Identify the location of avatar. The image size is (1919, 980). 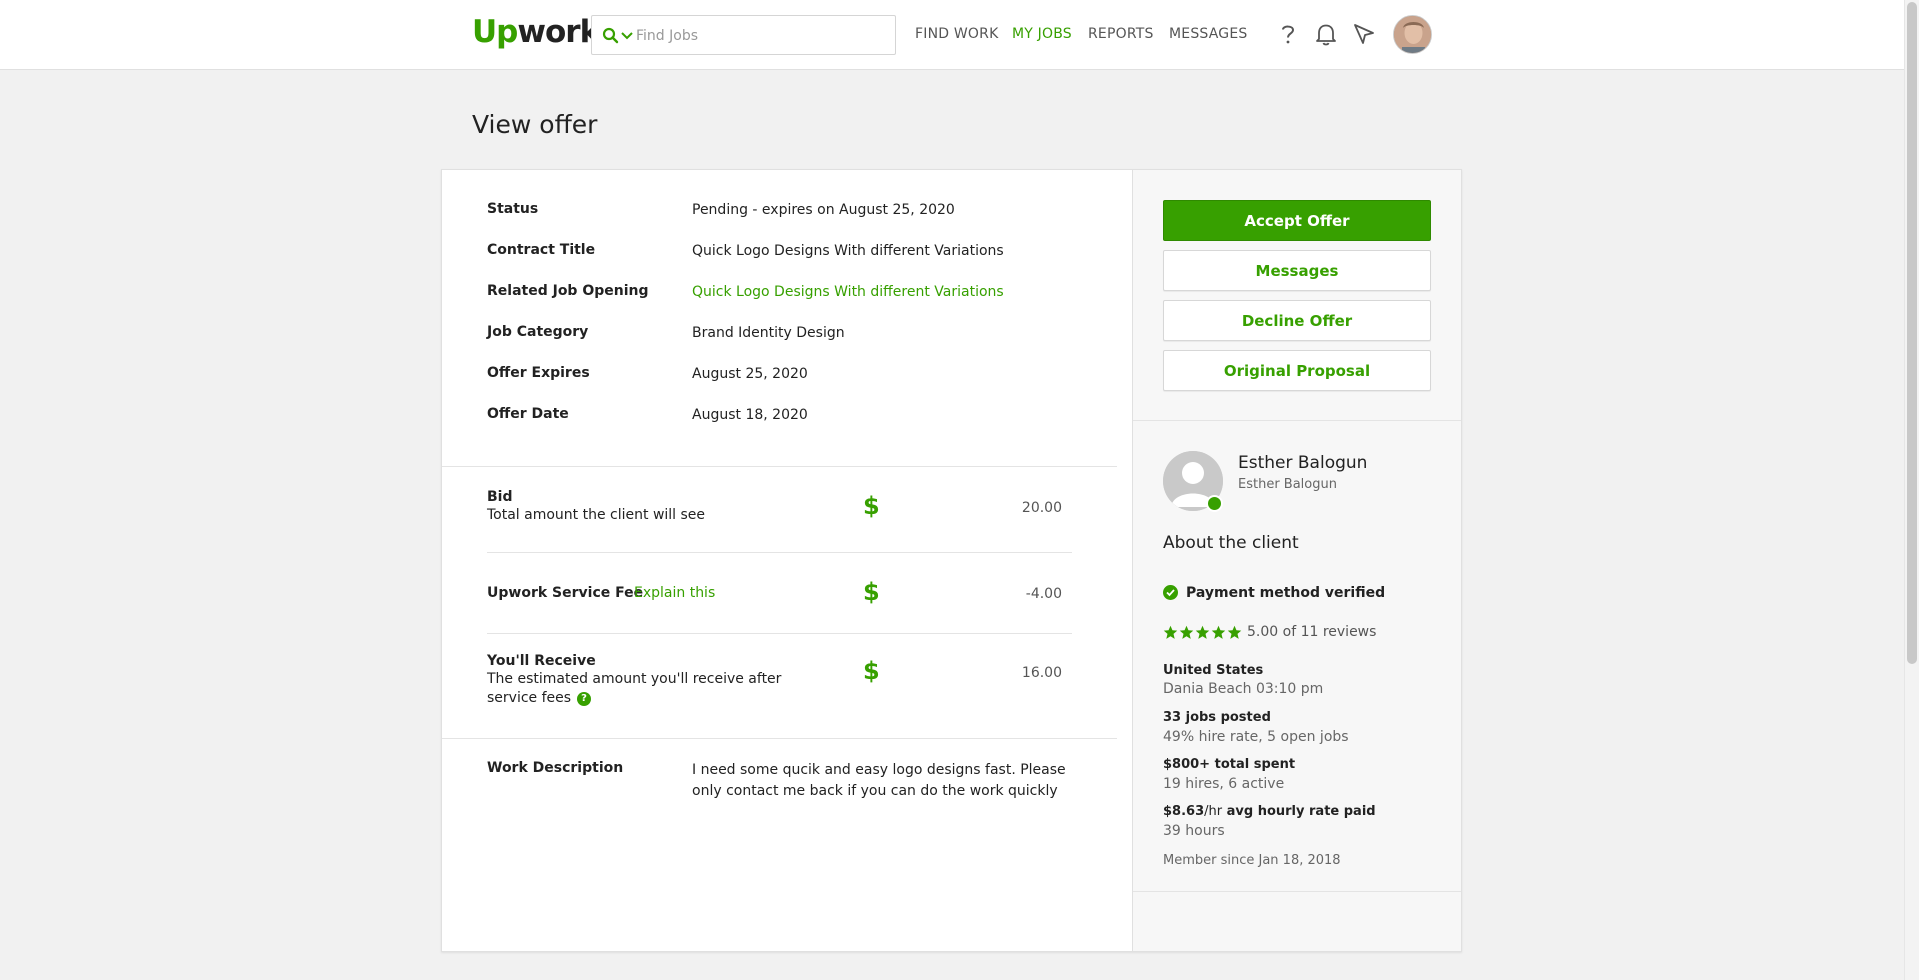
(1412, 34).